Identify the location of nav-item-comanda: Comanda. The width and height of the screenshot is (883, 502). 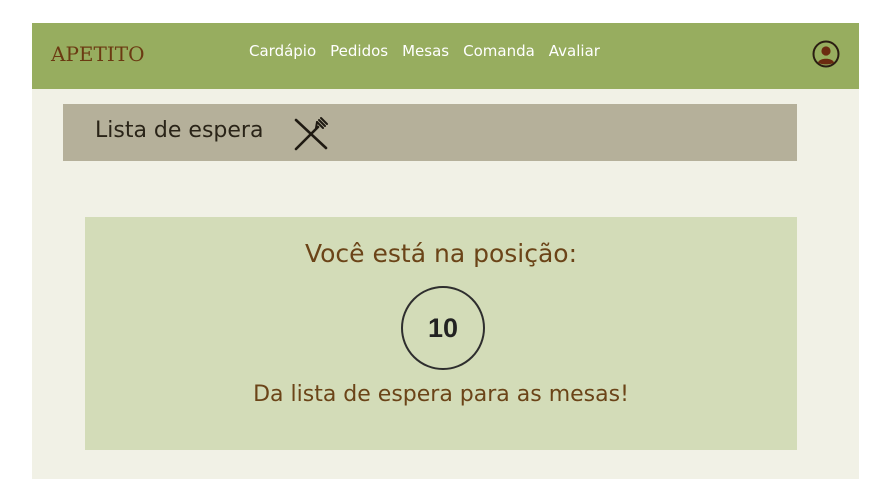
(499, 51).